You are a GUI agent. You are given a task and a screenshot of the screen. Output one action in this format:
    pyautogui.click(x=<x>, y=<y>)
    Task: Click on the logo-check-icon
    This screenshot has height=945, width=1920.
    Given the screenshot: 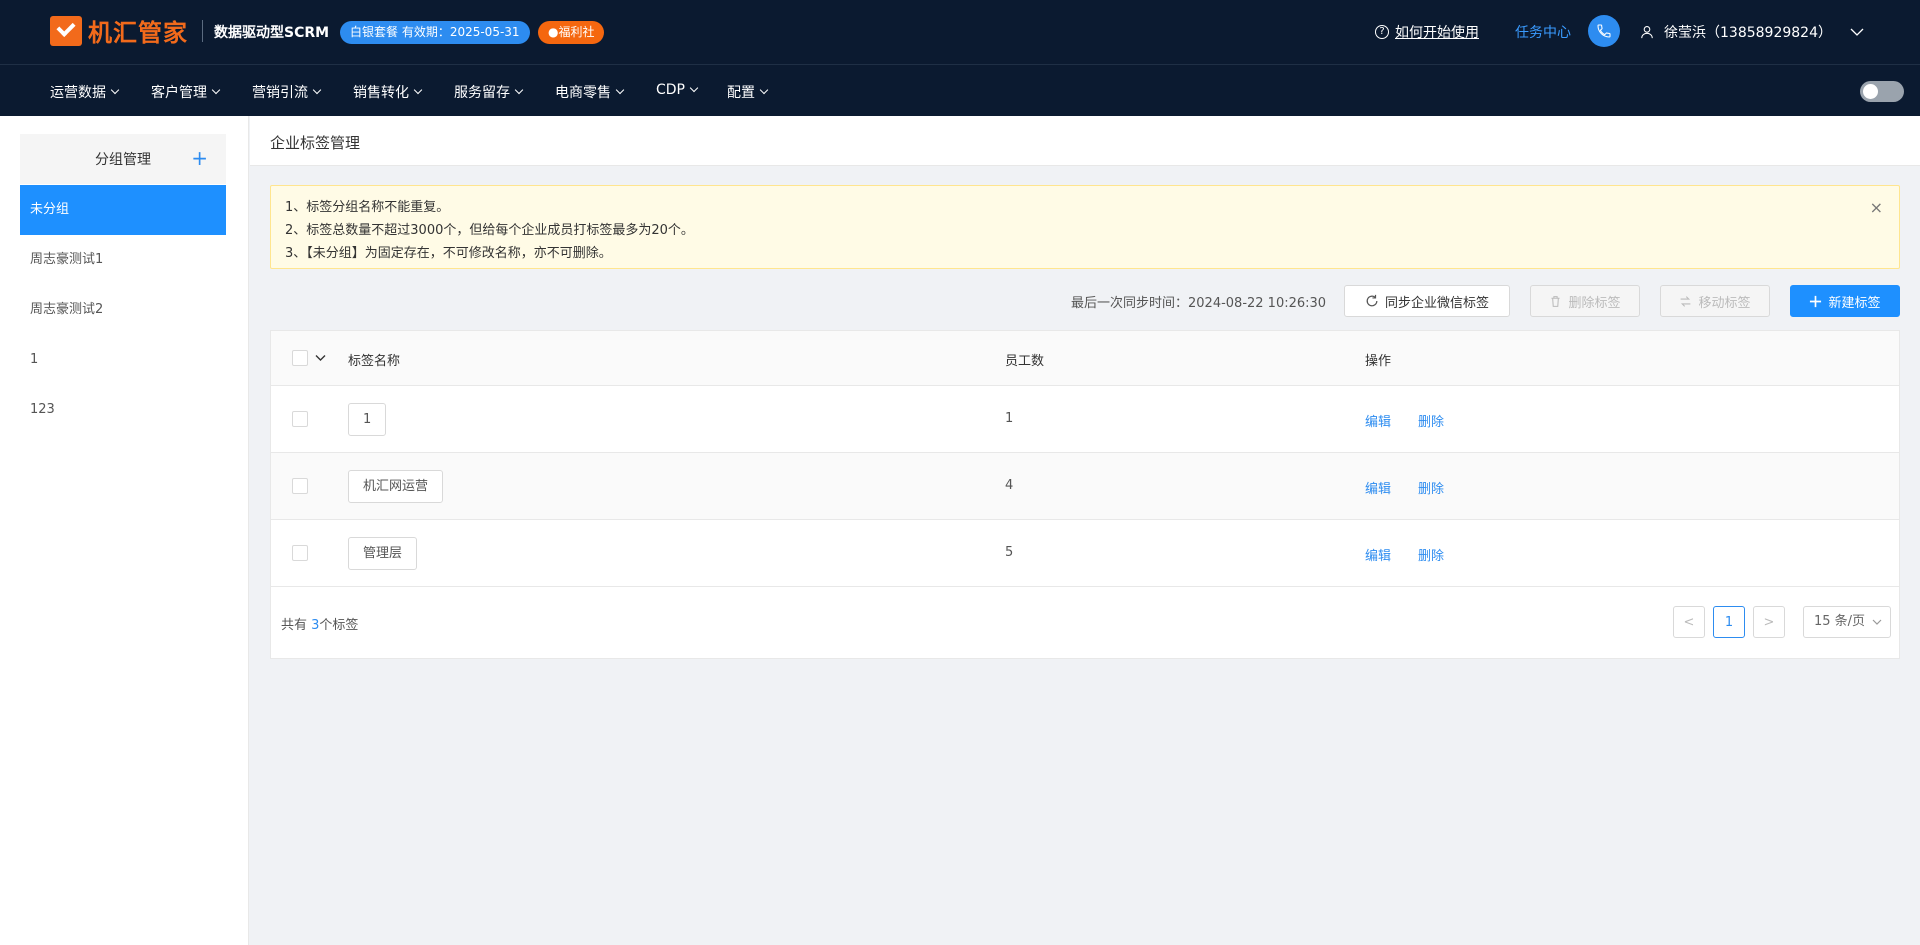 What is the action you would take?
    pyautogui.click(x=66, y=30)
    